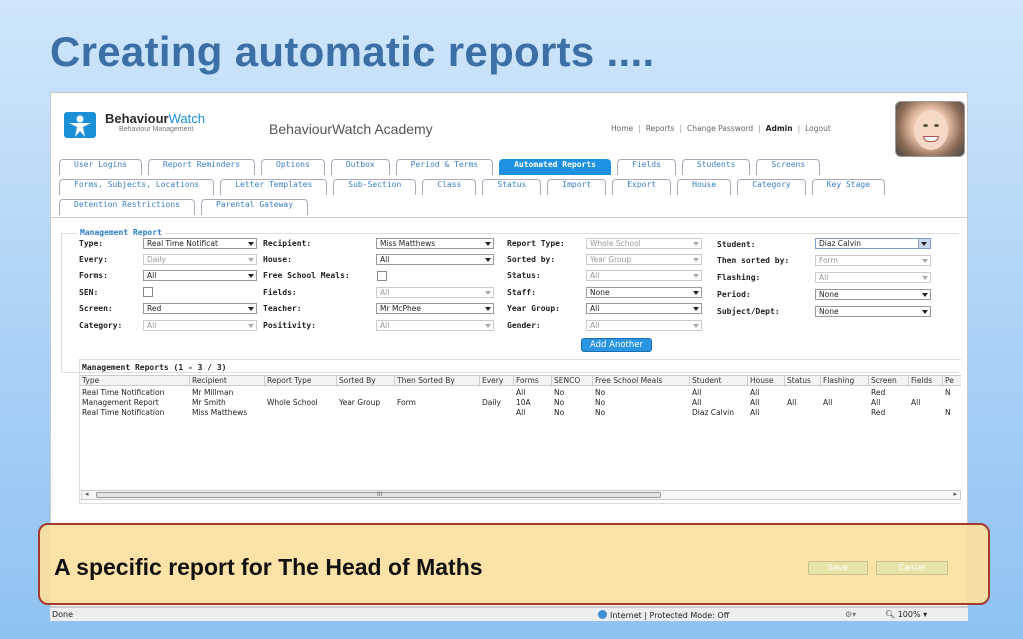  Describe the element at coordinates (531, 259) in the screenshot. I see `sorted-by-label: Sorted by:` at that location.